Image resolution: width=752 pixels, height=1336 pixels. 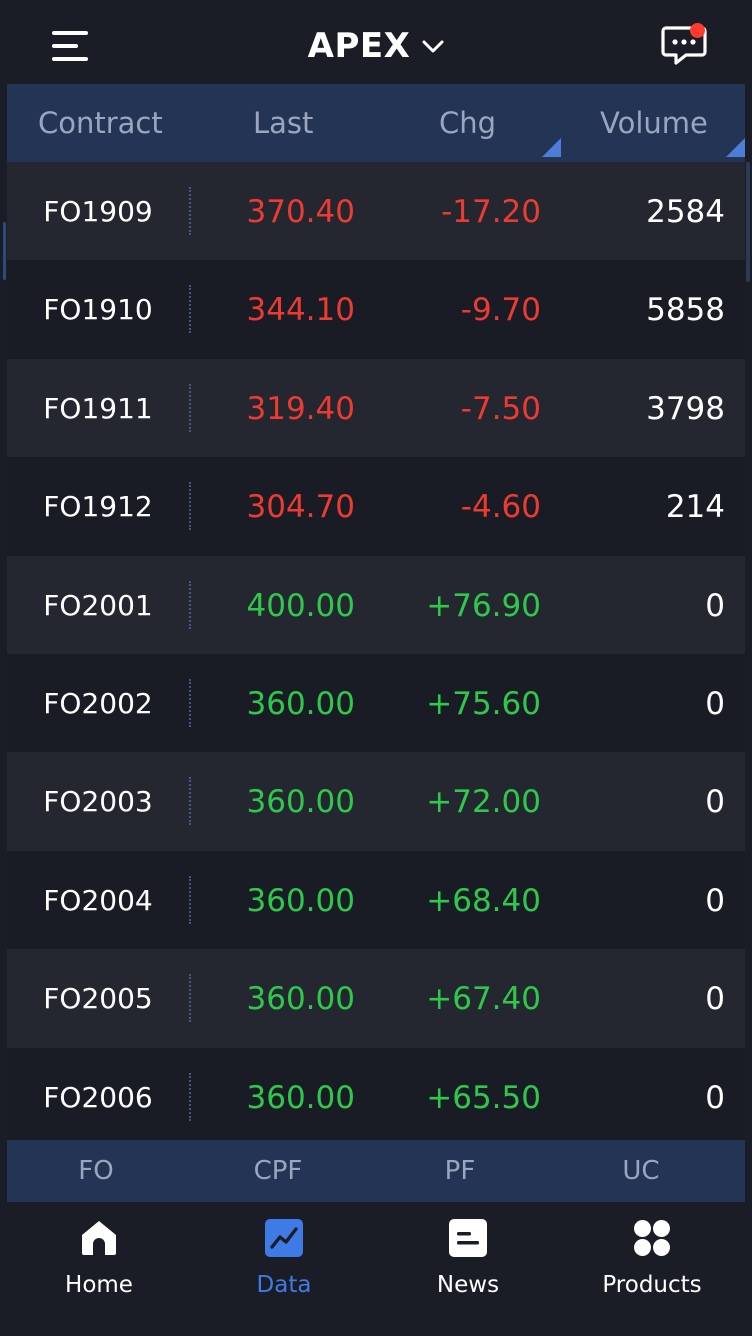 What do you see at coordinates (376, 1171) in the screenshot?
I see `category-tabs: FO CPF PF UC` at bounding box center [376, 1171].